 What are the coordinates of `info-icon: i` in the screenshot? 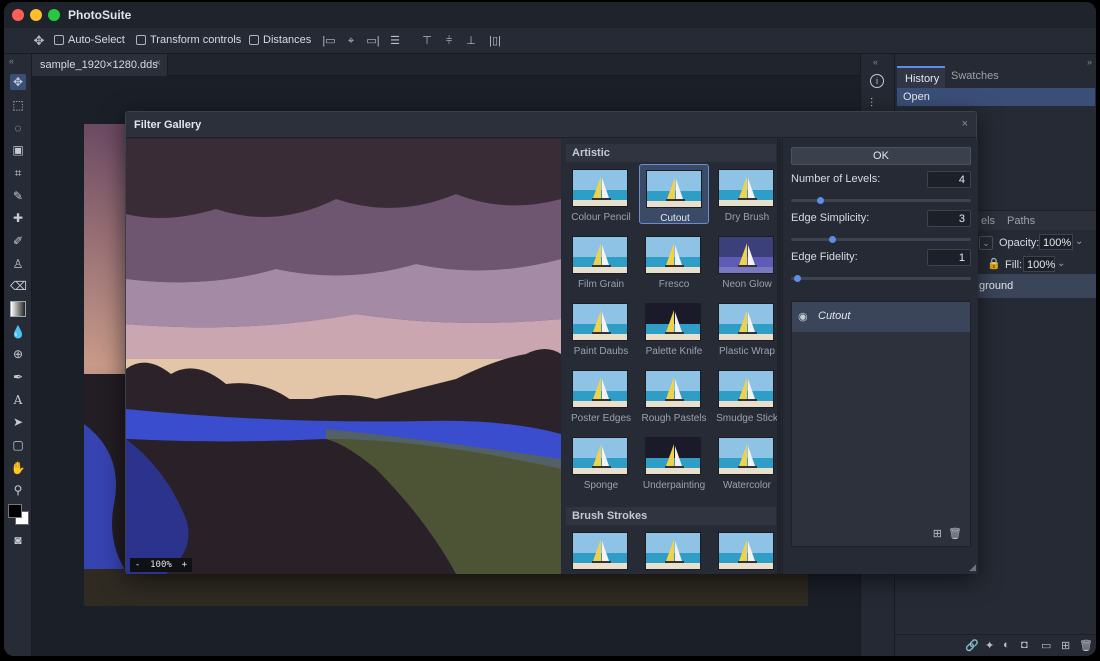 It's located at (877, 81).